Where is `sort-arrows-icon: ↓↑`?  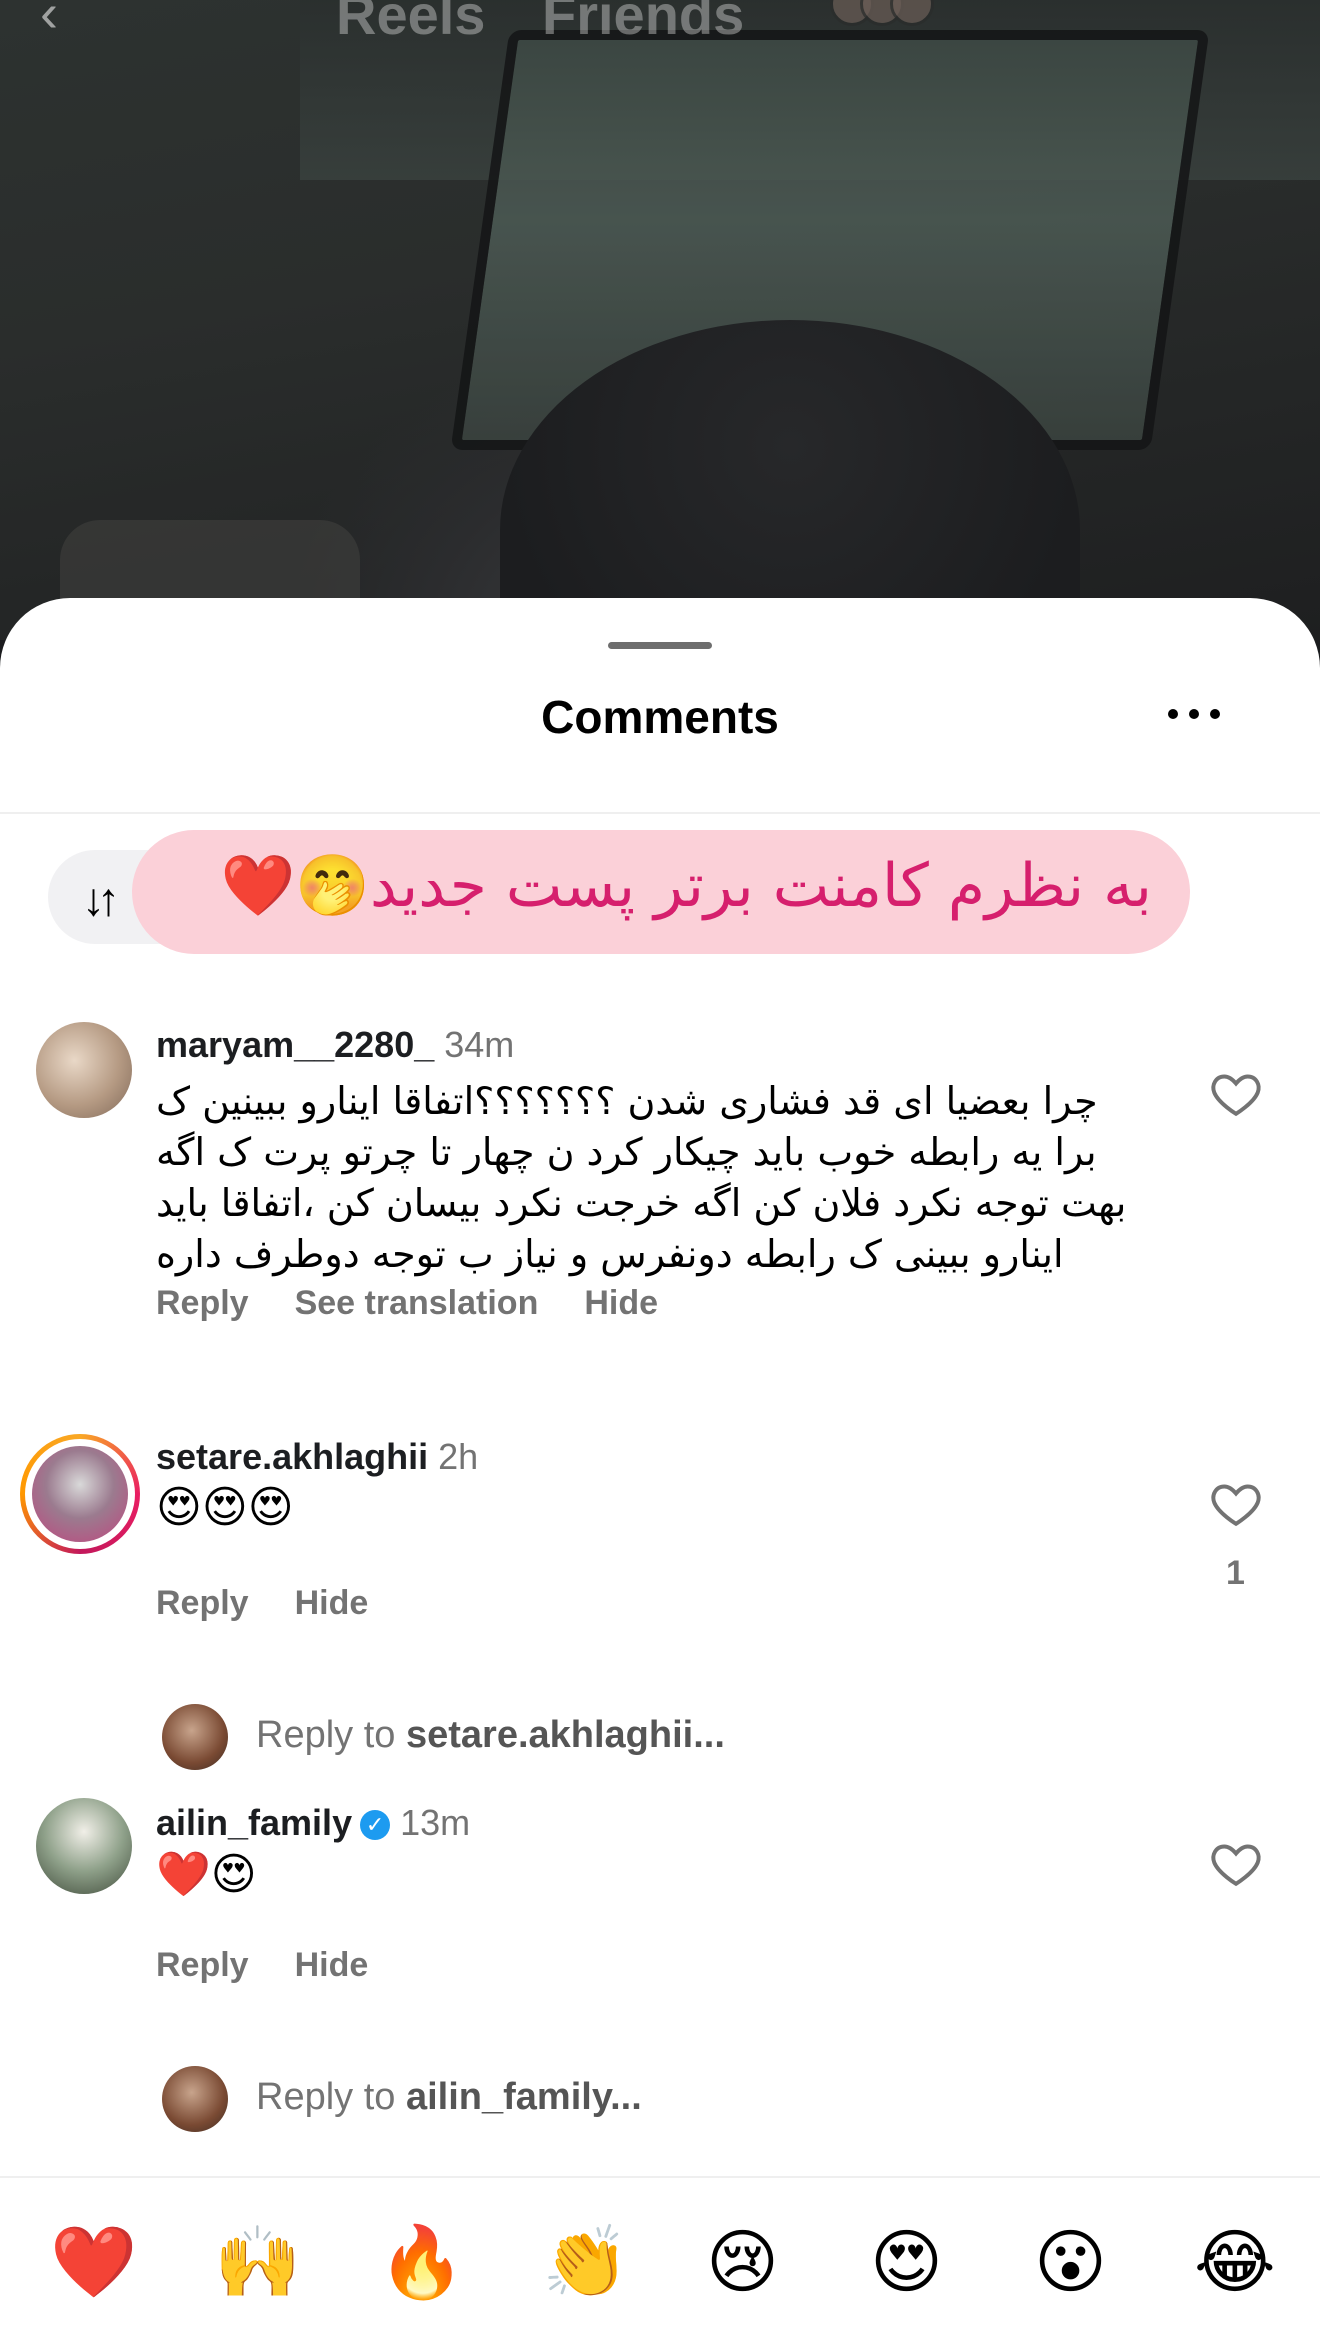
sort-arrows-icon: ↓↑ is located at coordinates (101, 899).